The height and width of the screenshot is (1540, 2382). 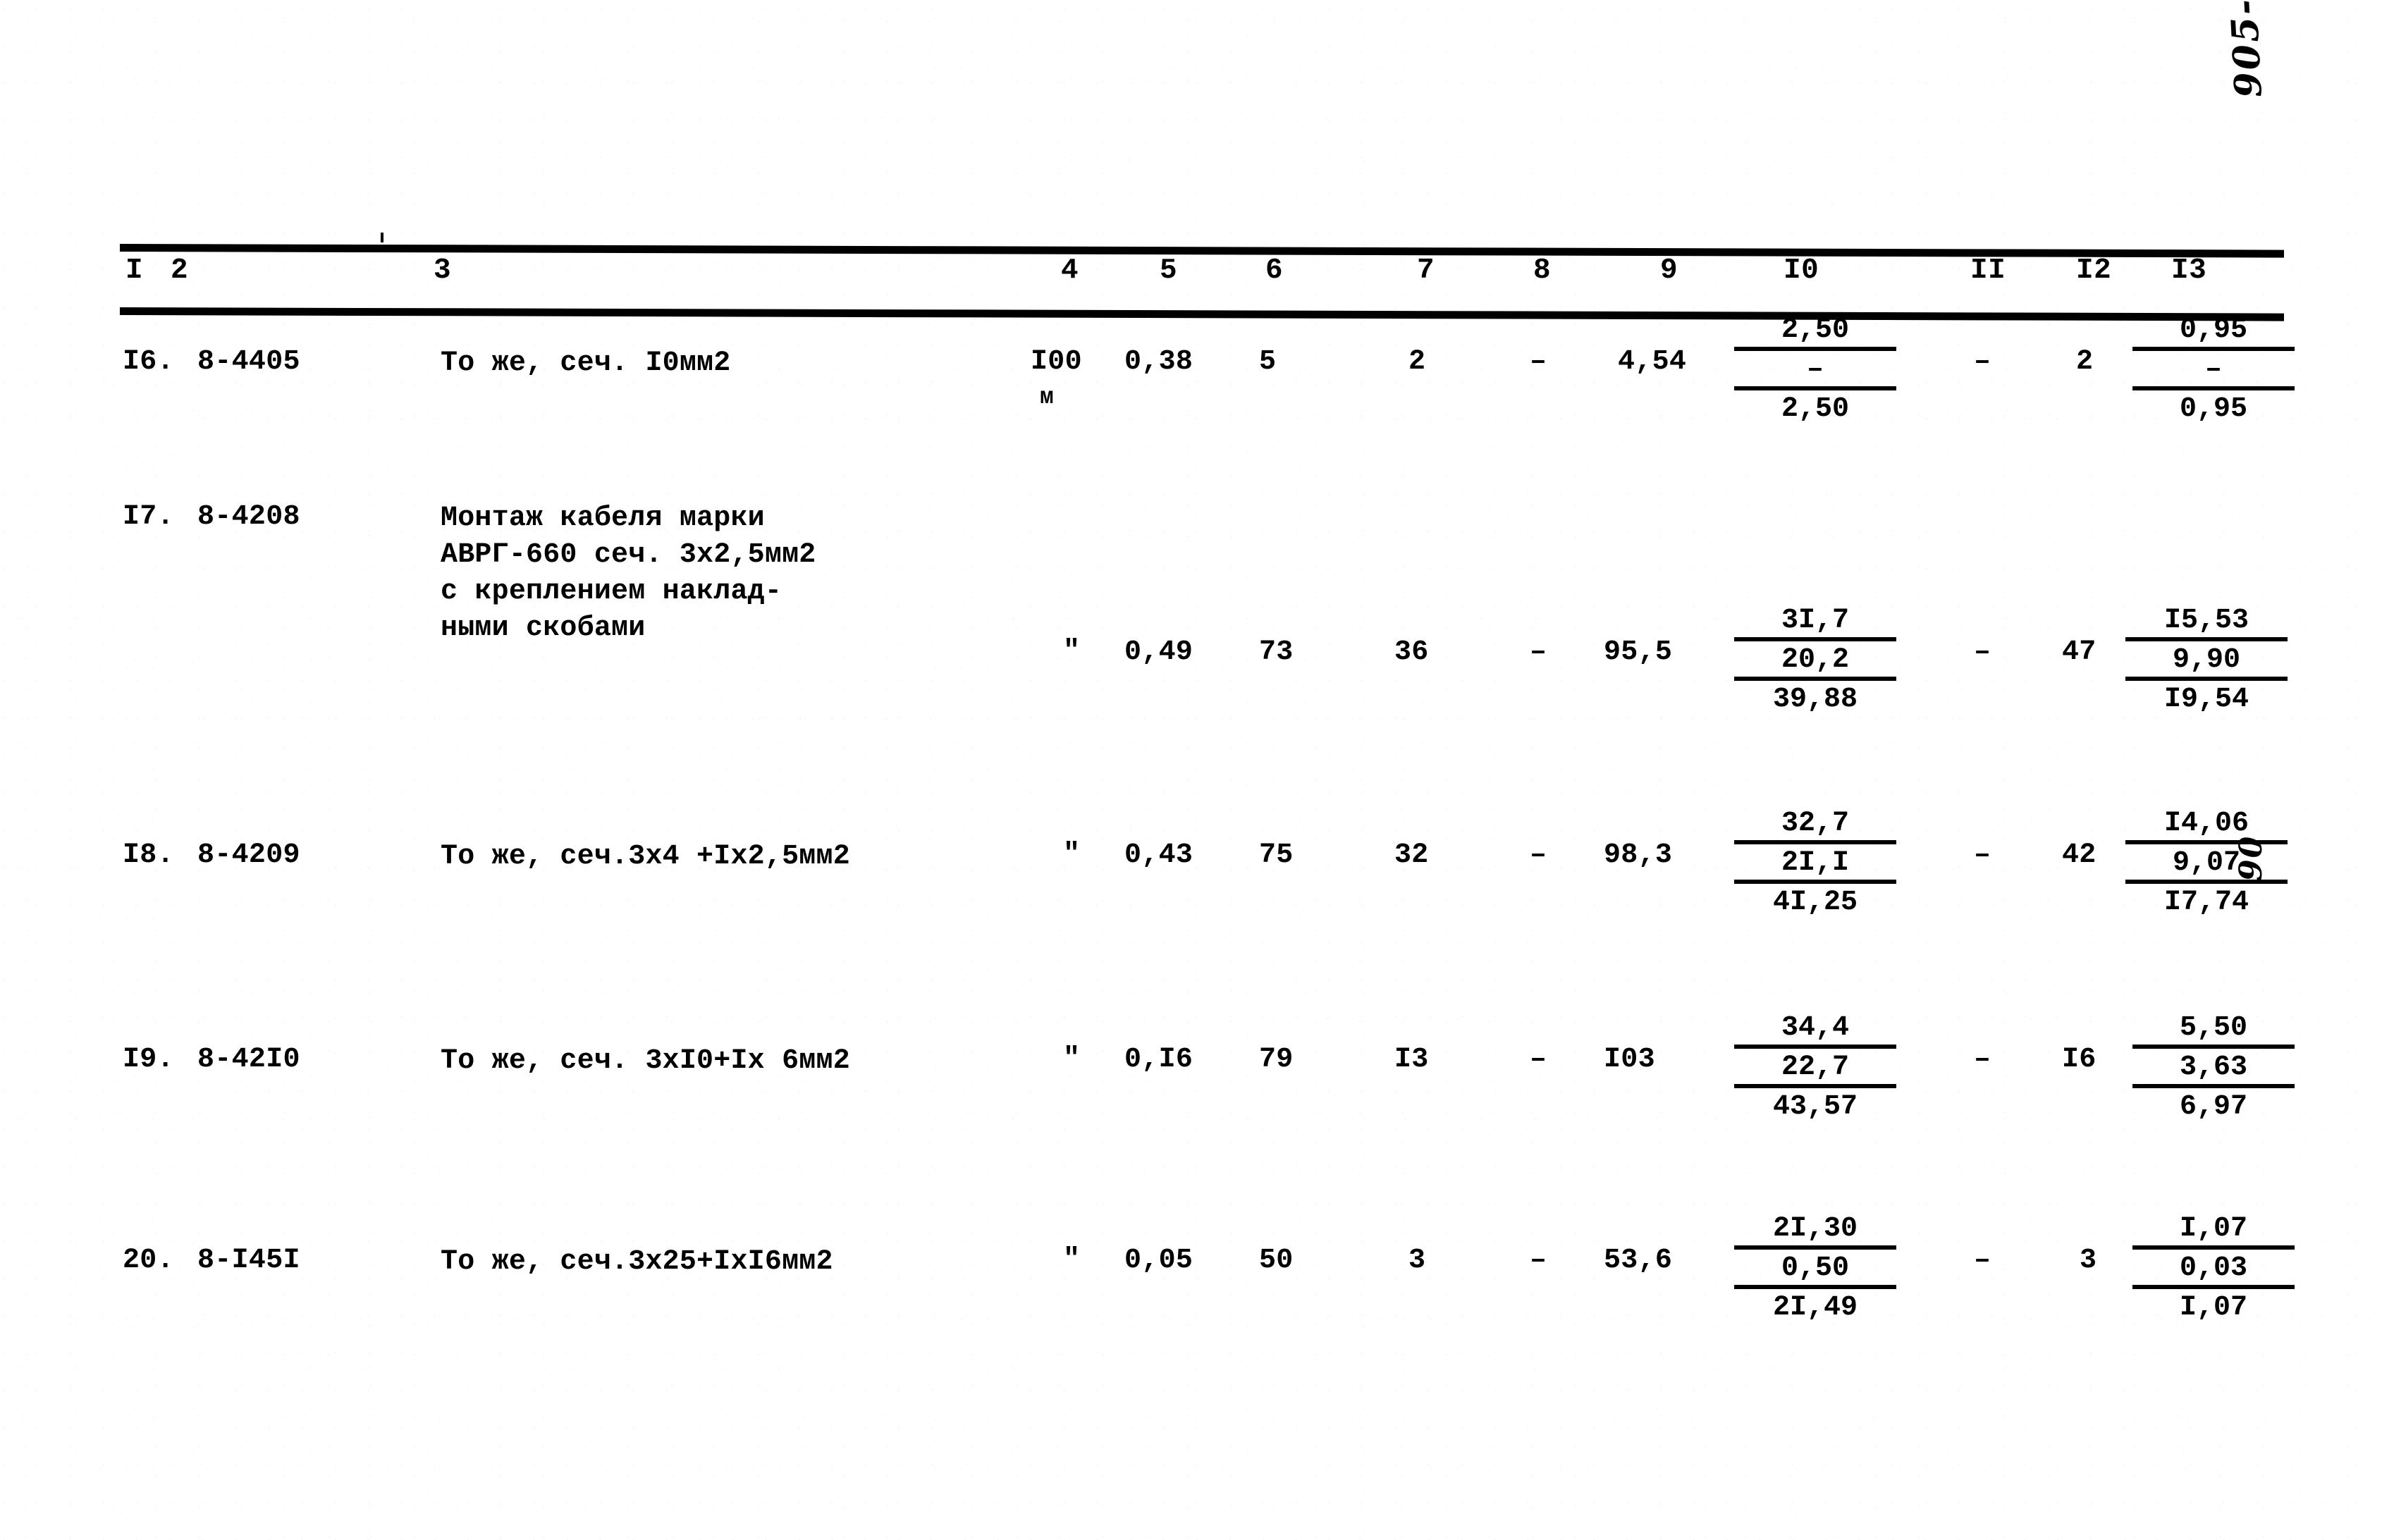 I want to click on row-col13-denominator: 0,95, so click(x=2213, y=409).